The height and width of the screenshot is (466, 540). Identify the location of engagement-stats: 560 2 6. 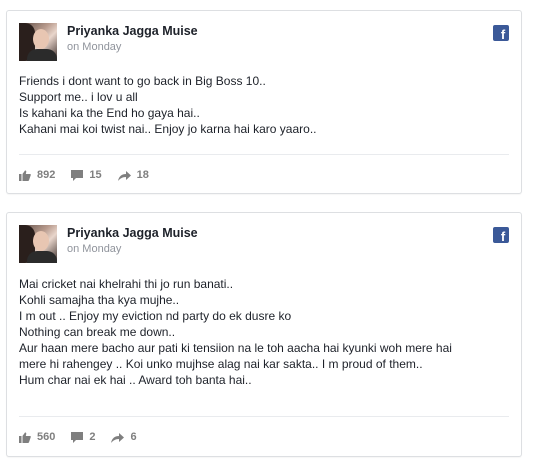
(86, 437).